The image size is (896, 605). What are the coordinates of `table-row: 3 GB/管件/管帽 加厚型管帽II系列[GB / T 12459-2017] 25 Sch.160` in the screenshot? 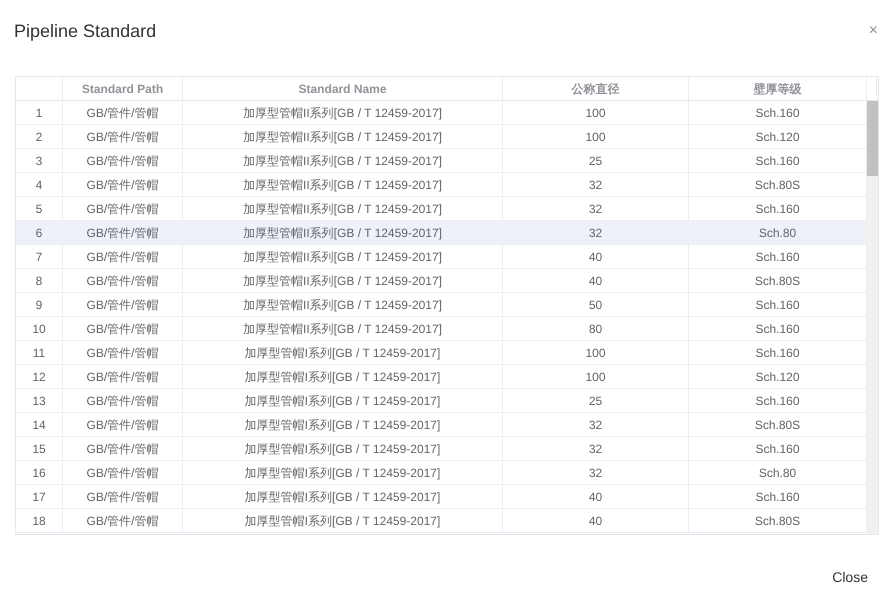 It's located at (441, 161).